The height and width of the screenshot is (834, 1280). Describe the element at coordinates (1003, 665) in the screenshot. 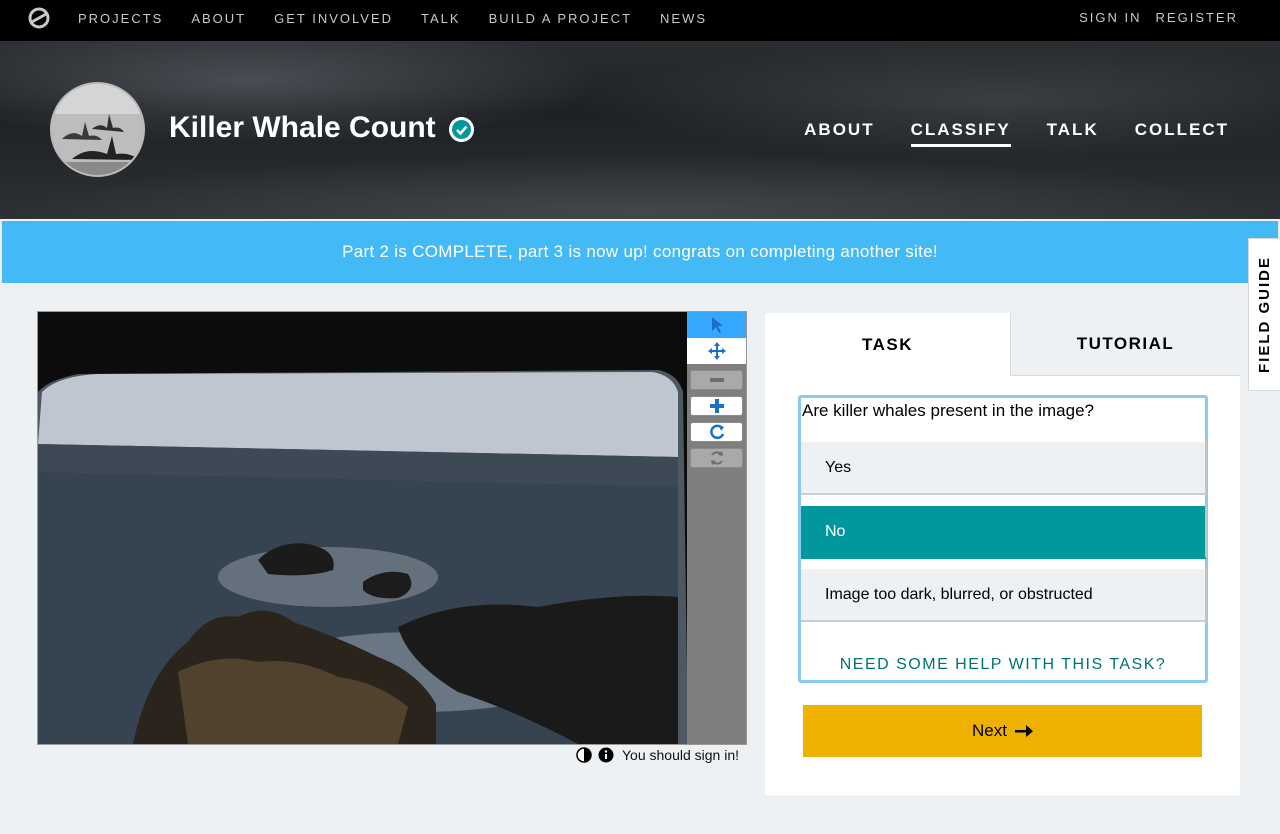

I see `task-help-button: NEED SOME HELP WITH THIS TASK?` at that location.